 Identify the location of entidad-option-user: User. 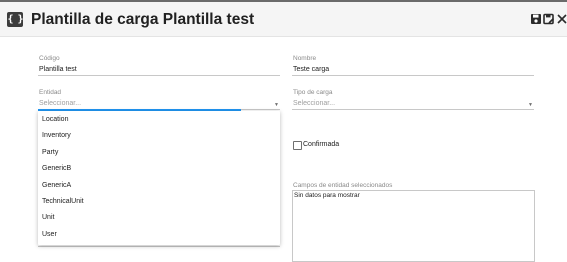
(159, 236).